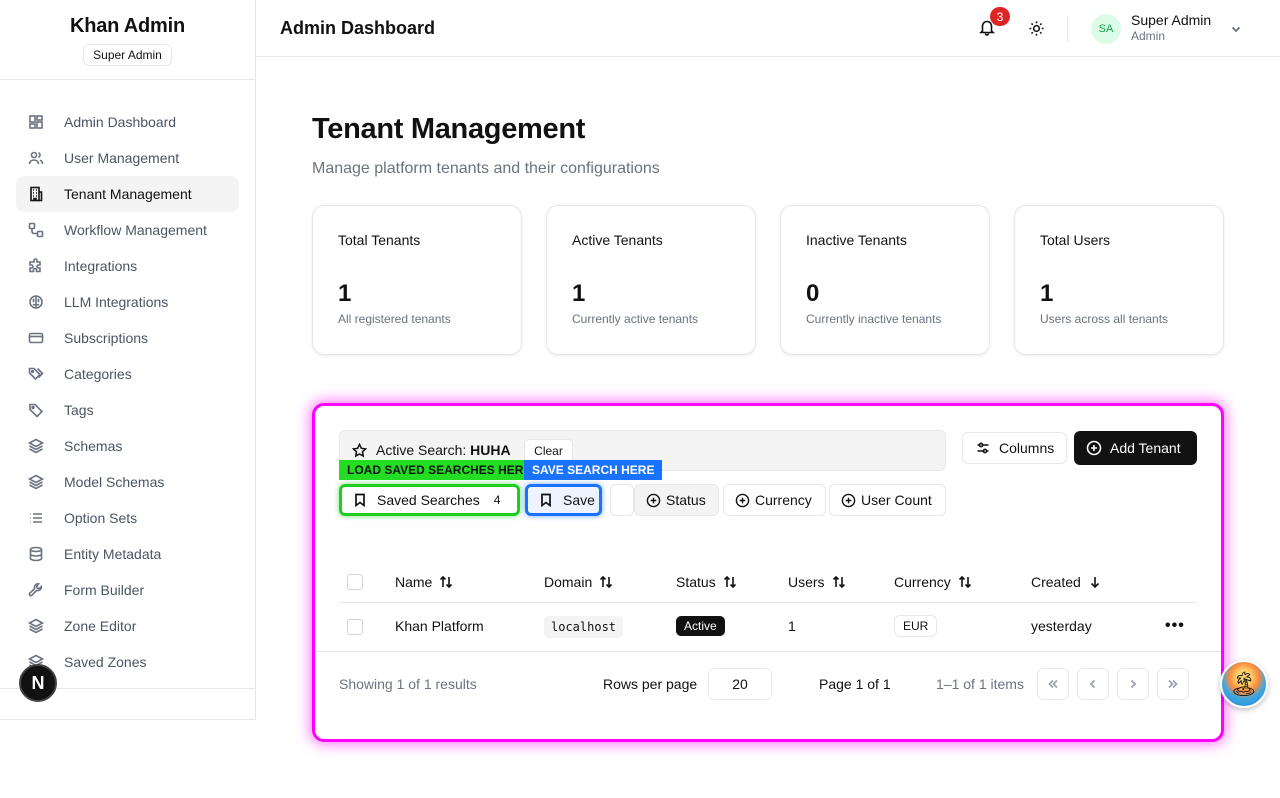 The height and width of the screenshot is (798, 1280). What do you see at coordinates (360, 500) in the screenshot?
I see `bookmark-icon` at bounding box center [360, 500].